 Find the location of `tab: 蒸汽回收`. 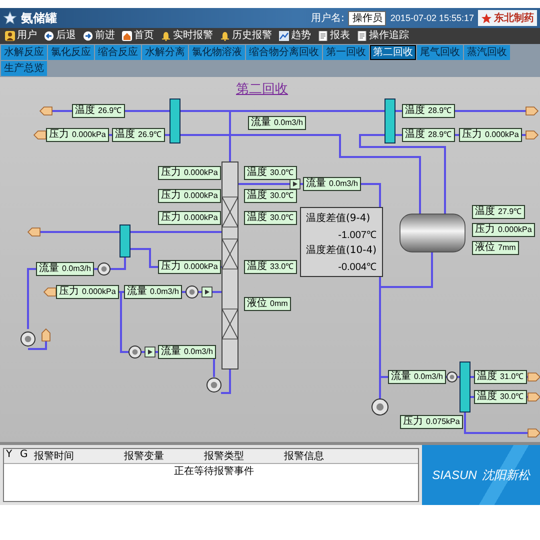

tab: 蒸汽回收 is located at coordinates (487, 52).